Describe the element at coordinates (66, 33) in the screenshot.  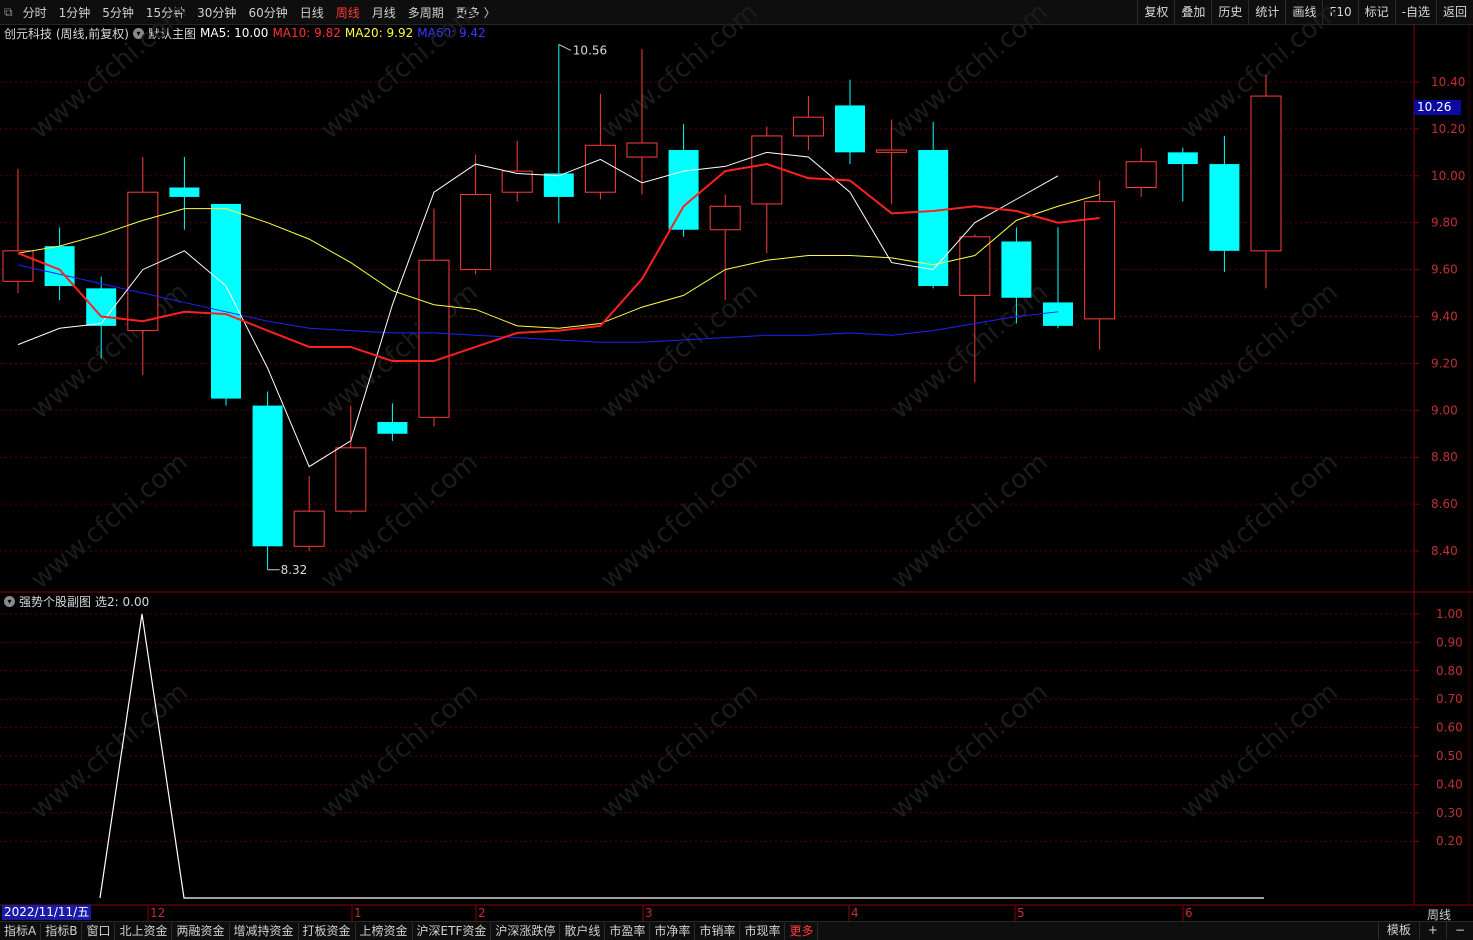
I see `stock-name: 创元科技 (周线,前复权)` at that location.